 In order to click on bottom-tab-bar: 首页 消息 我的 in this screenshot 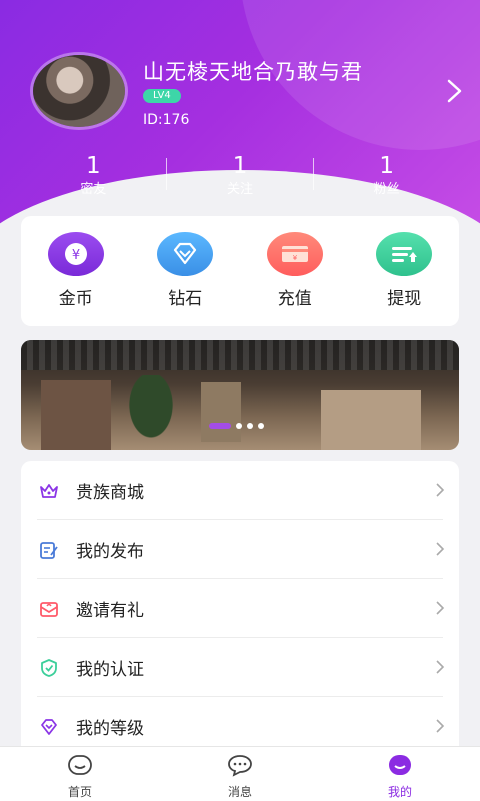, I will do `click(240, 773)`.